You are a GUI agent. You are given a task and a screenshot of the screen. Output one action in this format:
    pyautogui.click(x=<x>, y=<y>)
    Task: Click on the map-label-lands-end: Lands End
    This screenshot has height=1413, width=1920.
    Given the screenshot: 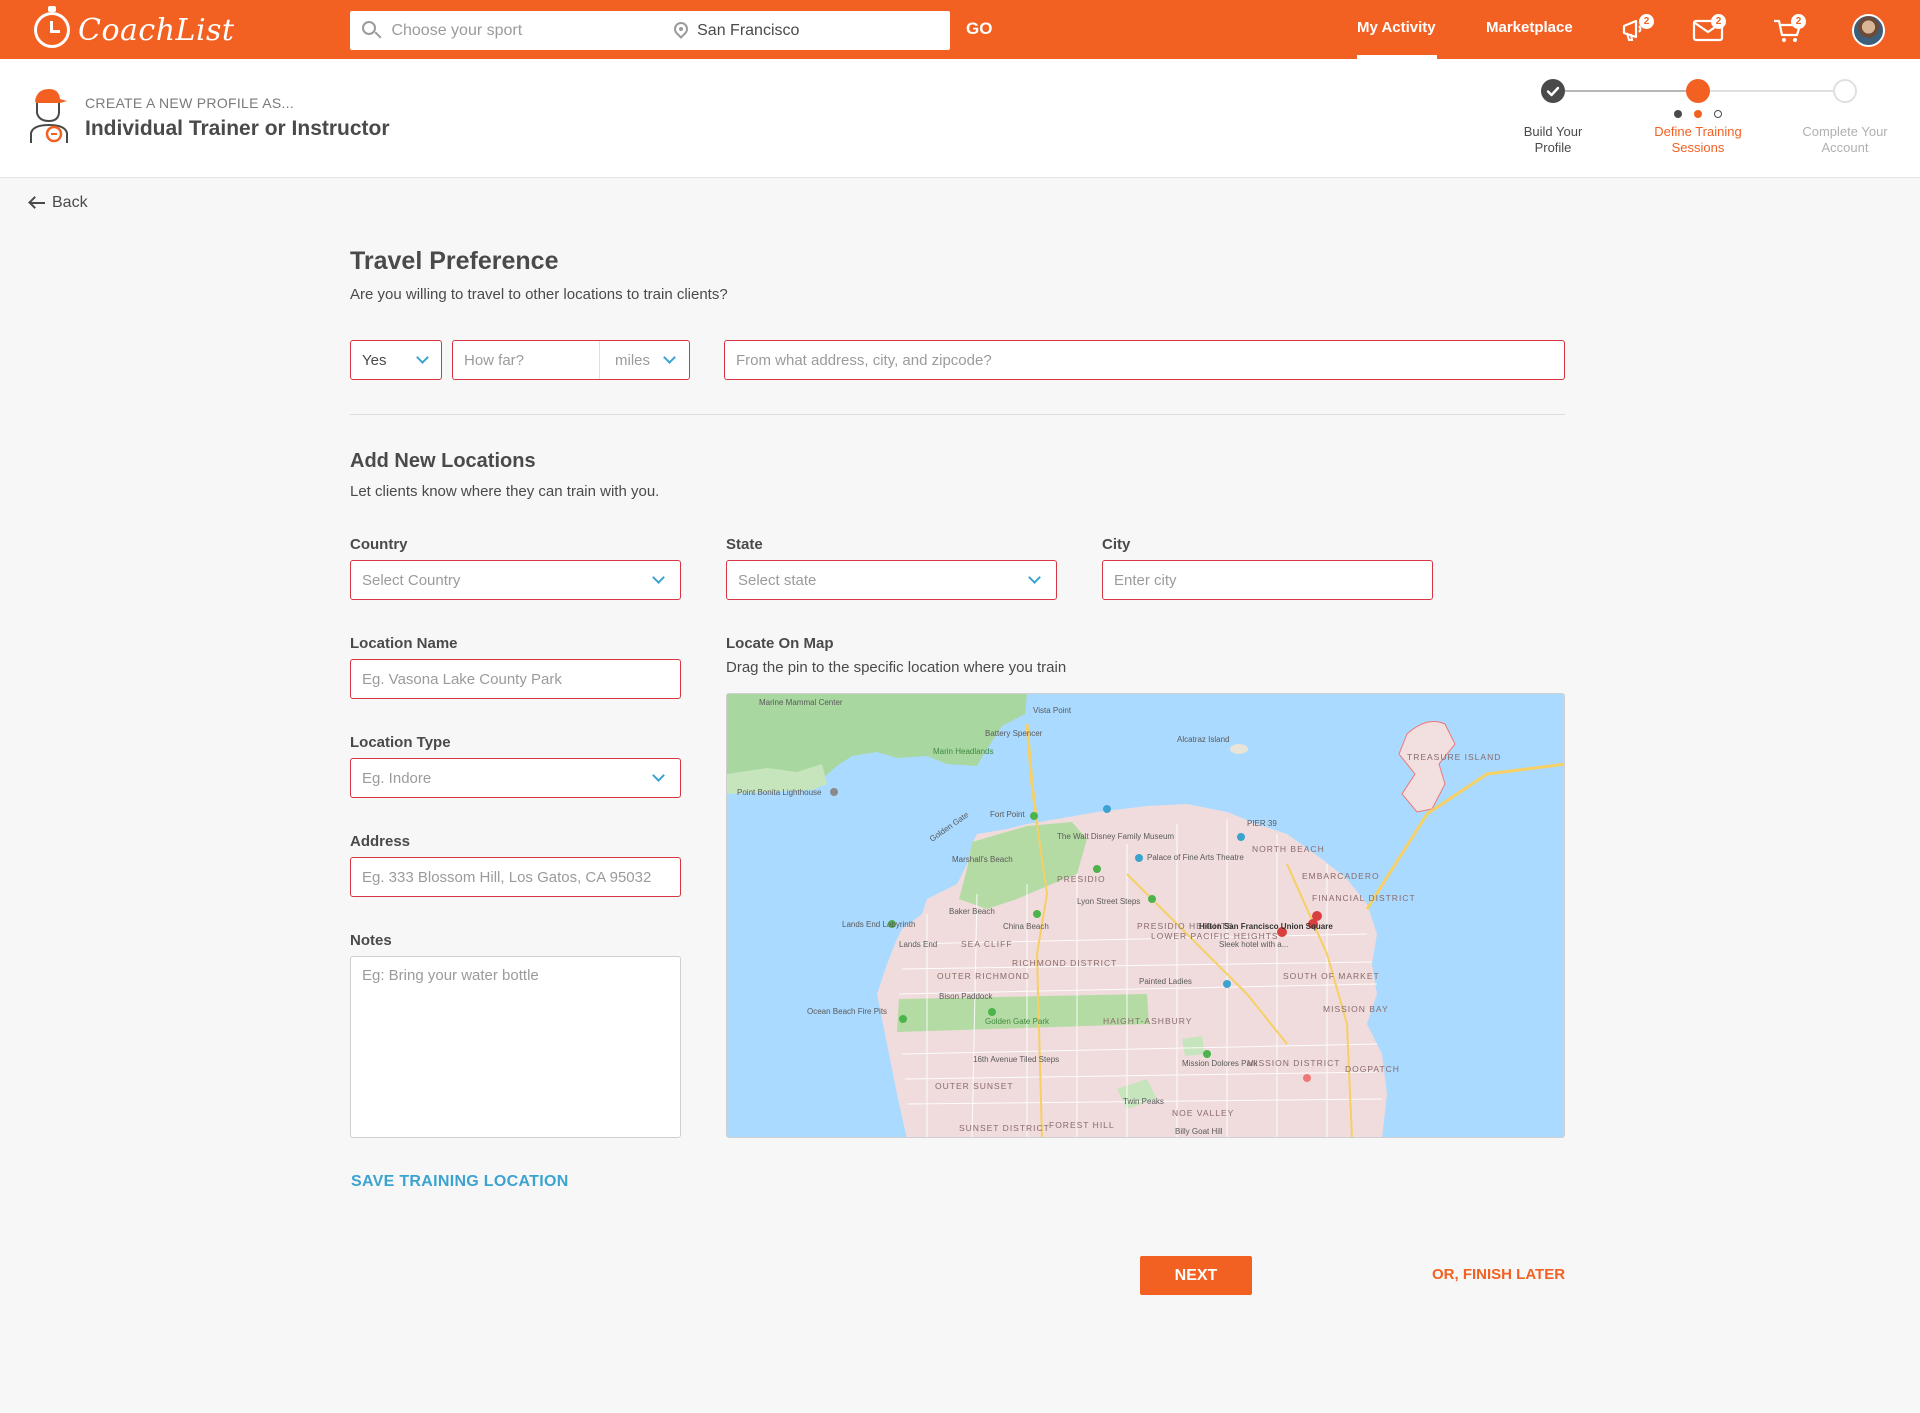 What is the action you would take?
    pyautogui.click(x=918, y=944)
    